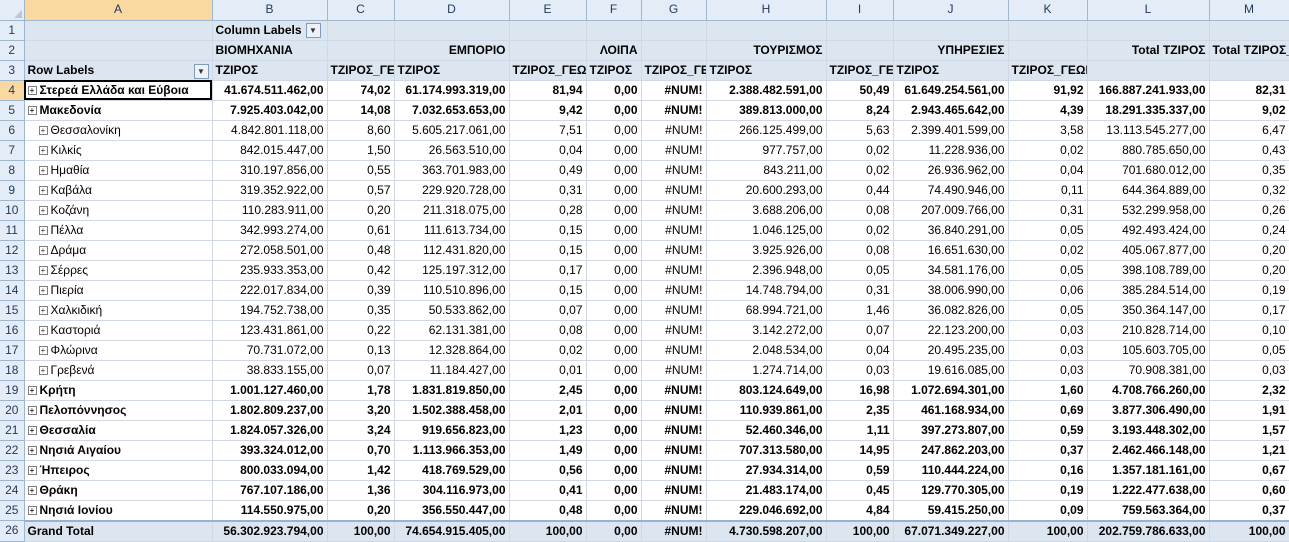 The height and width of the screenshot is (542, 1289). Describe the element at coordinates (452, 50) in the screenshot. I see `category-header-commerce: ΕΜΠΟΡΙΟ` at that location.